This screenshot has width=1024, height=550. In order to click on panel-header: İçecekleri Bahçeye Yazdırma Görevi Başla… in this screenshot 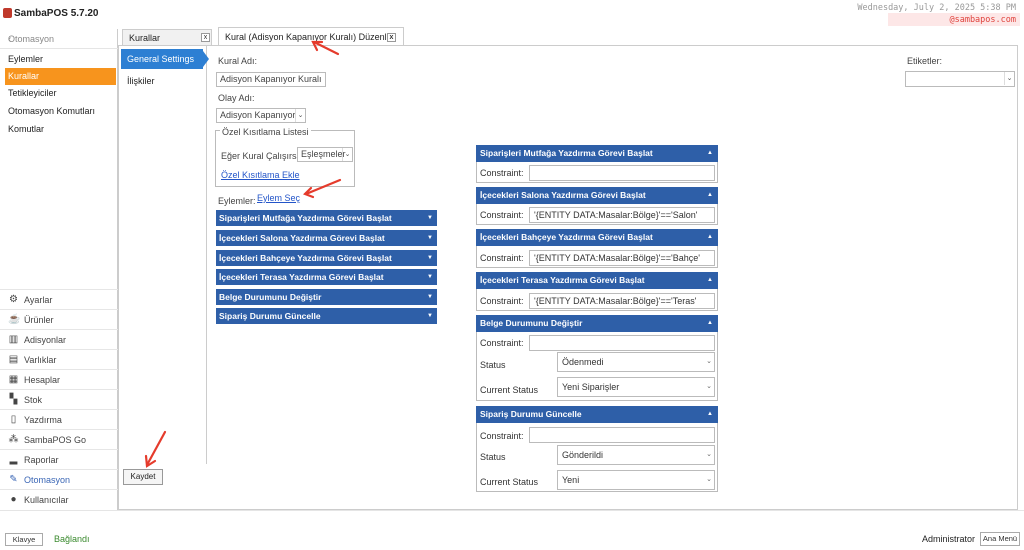, I will do `click(597, 237)`.